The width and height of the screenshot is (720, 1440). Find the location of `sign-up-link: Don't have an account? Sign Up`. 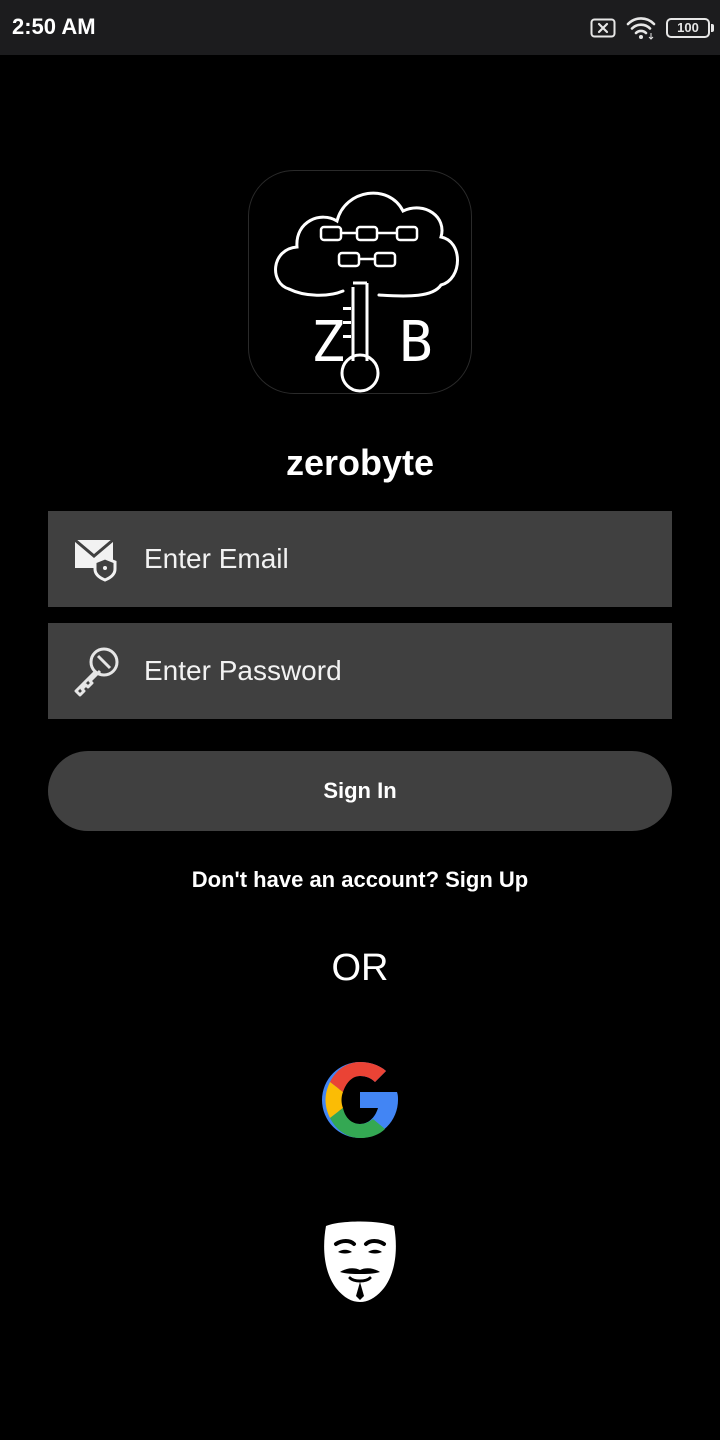

sign-up-link: Don't have an account? Sign Up is located at coordinates (360, 880).